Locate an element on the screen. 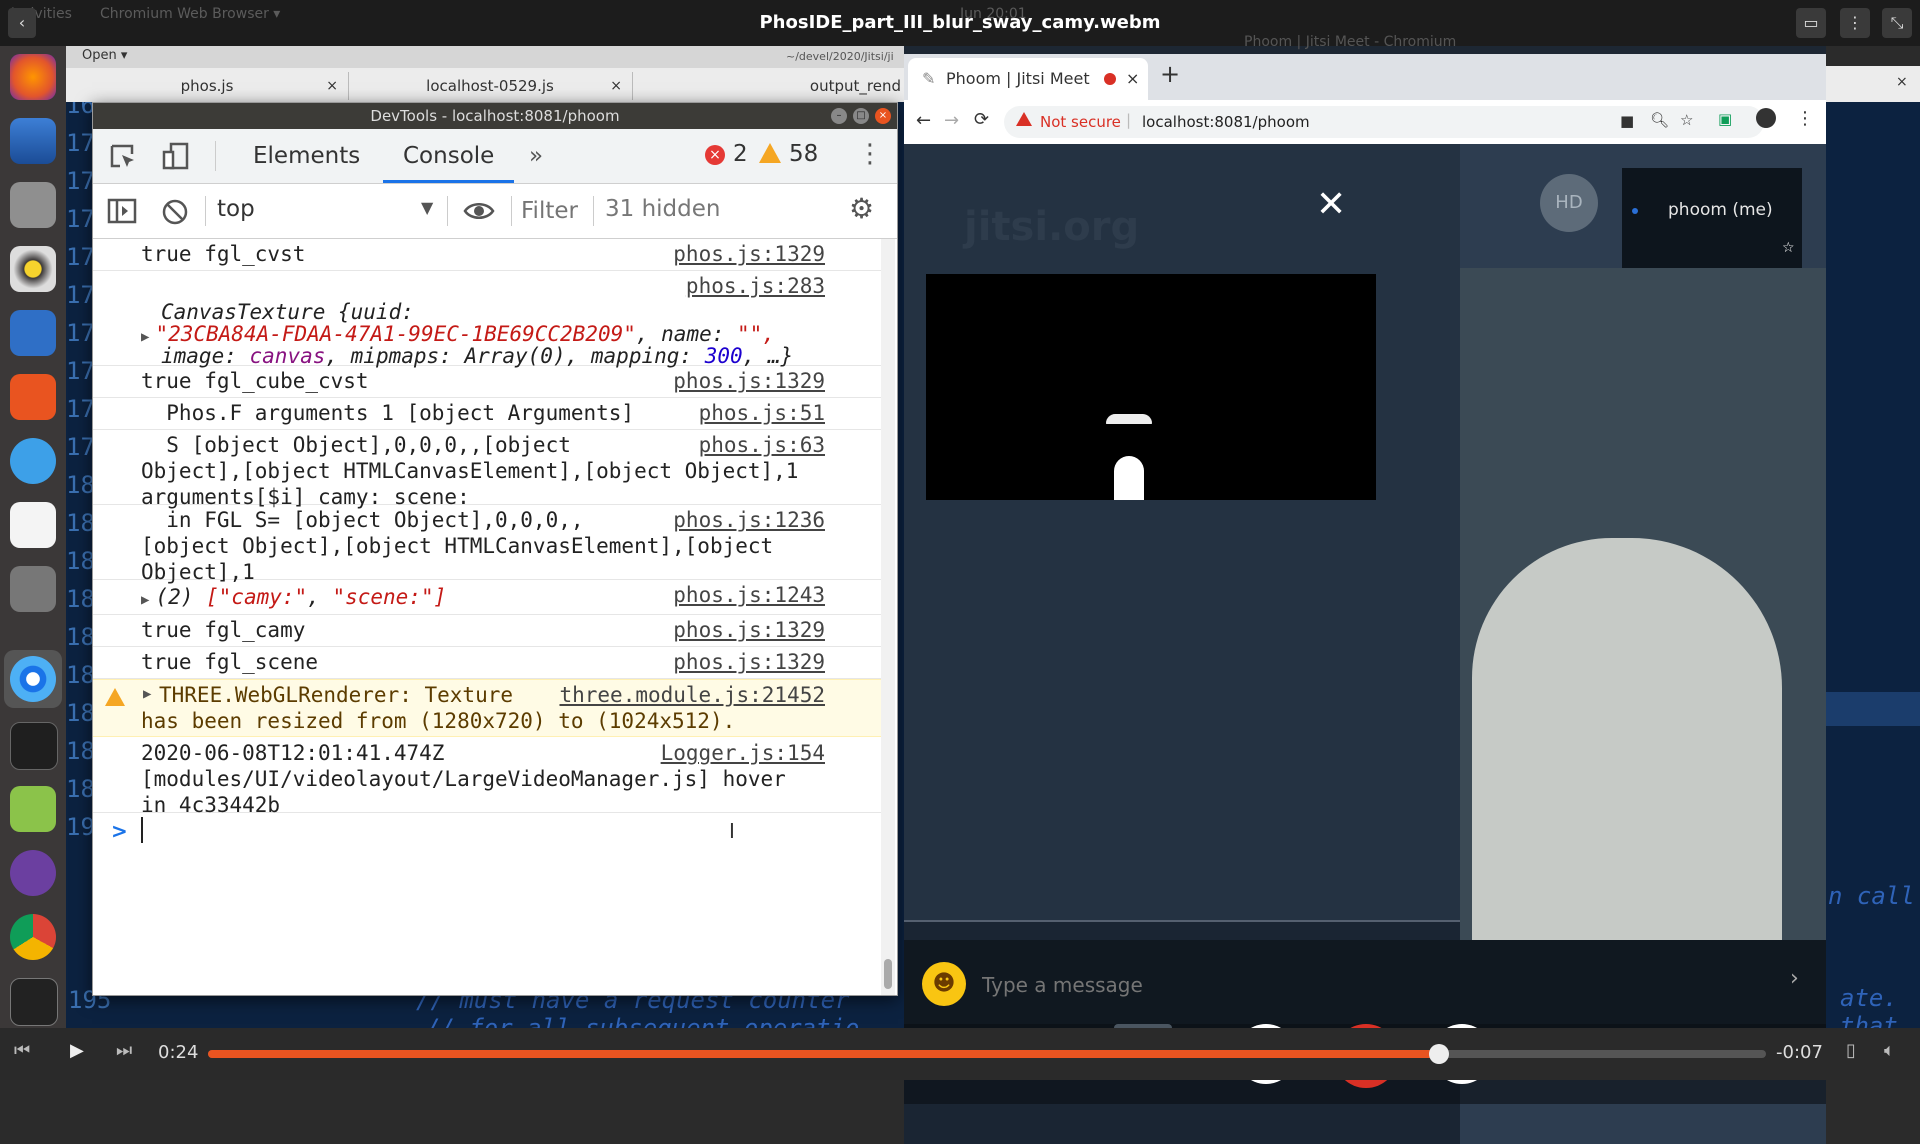 Image resolution: width=1920 pixels, height=1144 pixels. terminal-icon is located at coordinates (34, 746).